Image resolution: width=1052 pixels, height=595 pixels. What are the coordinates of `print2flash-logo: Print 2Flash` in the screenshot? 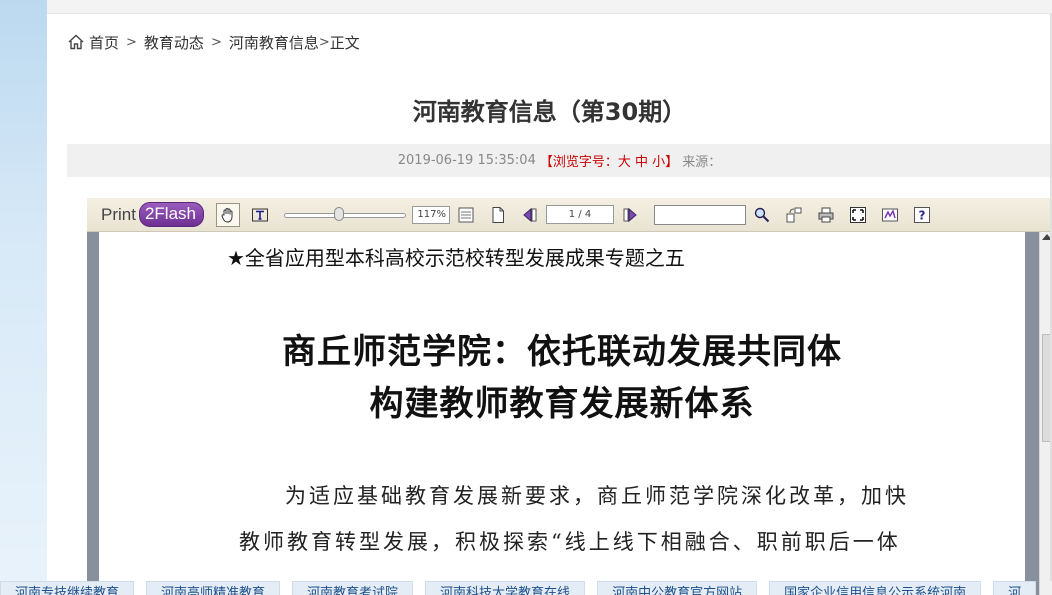 It's located at (152, 214).